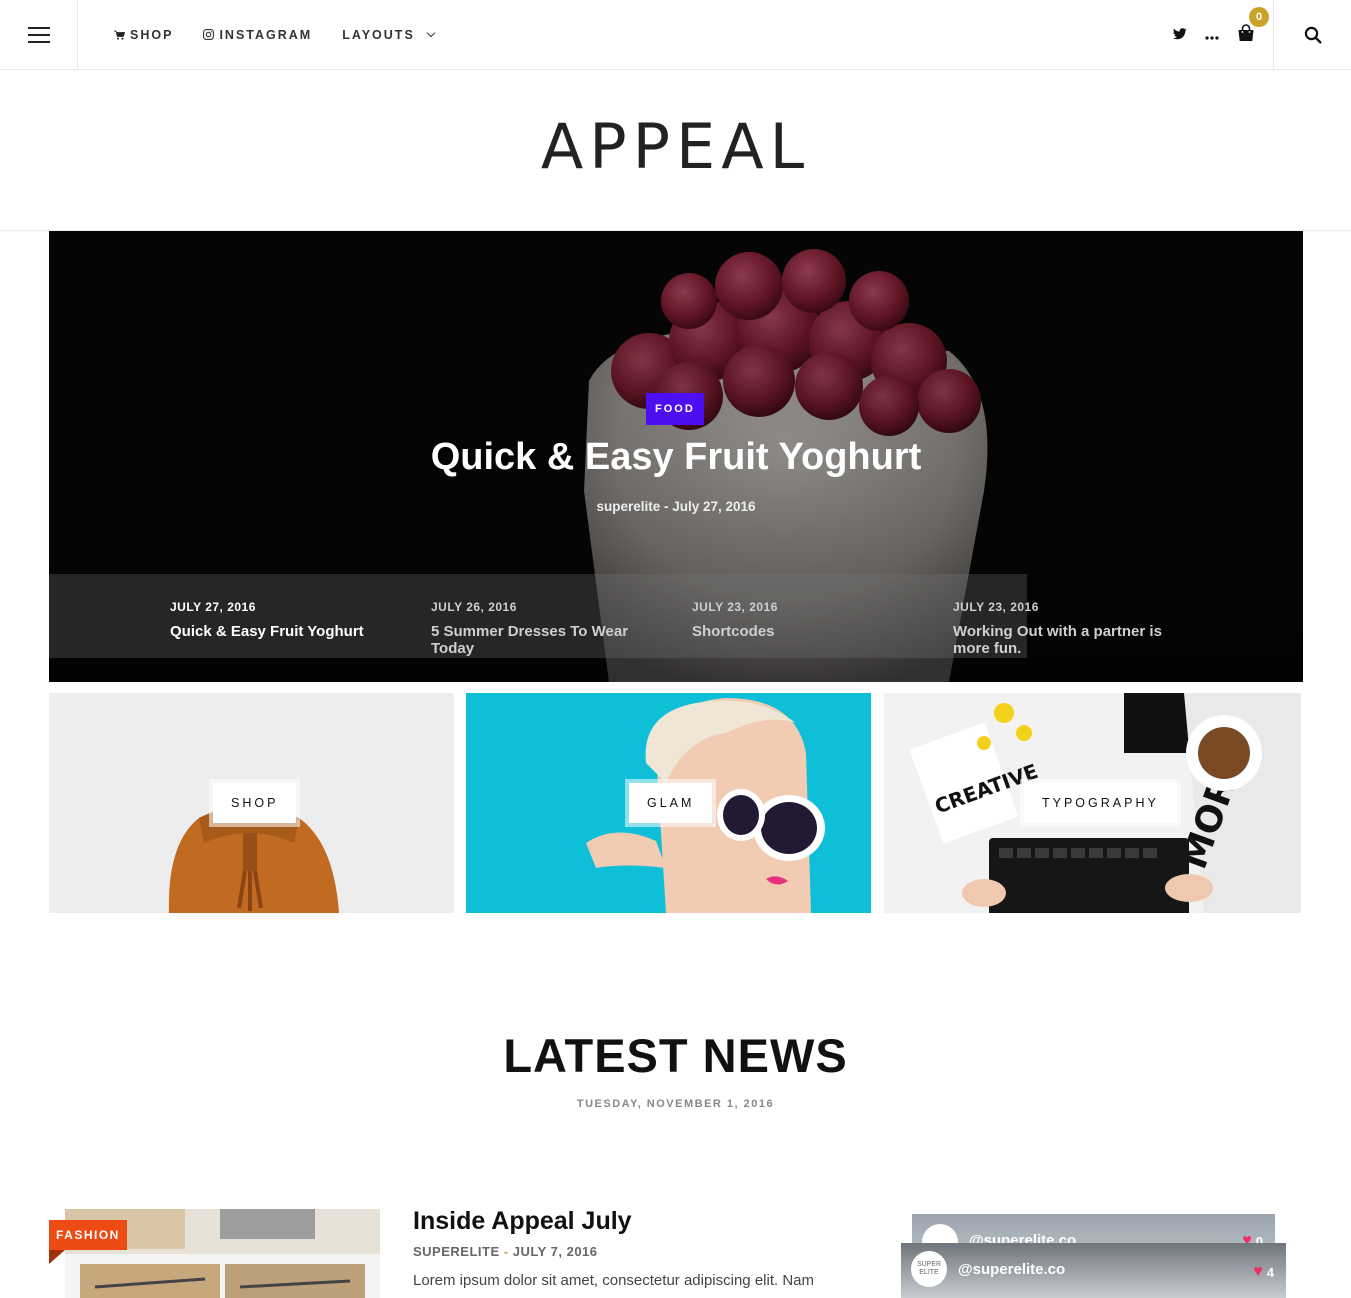  What do you see at coordinates (378, 34) in the screenshot?
I see `nav-layouts-label: LAYOUTS` at bounding box center [378, 34].